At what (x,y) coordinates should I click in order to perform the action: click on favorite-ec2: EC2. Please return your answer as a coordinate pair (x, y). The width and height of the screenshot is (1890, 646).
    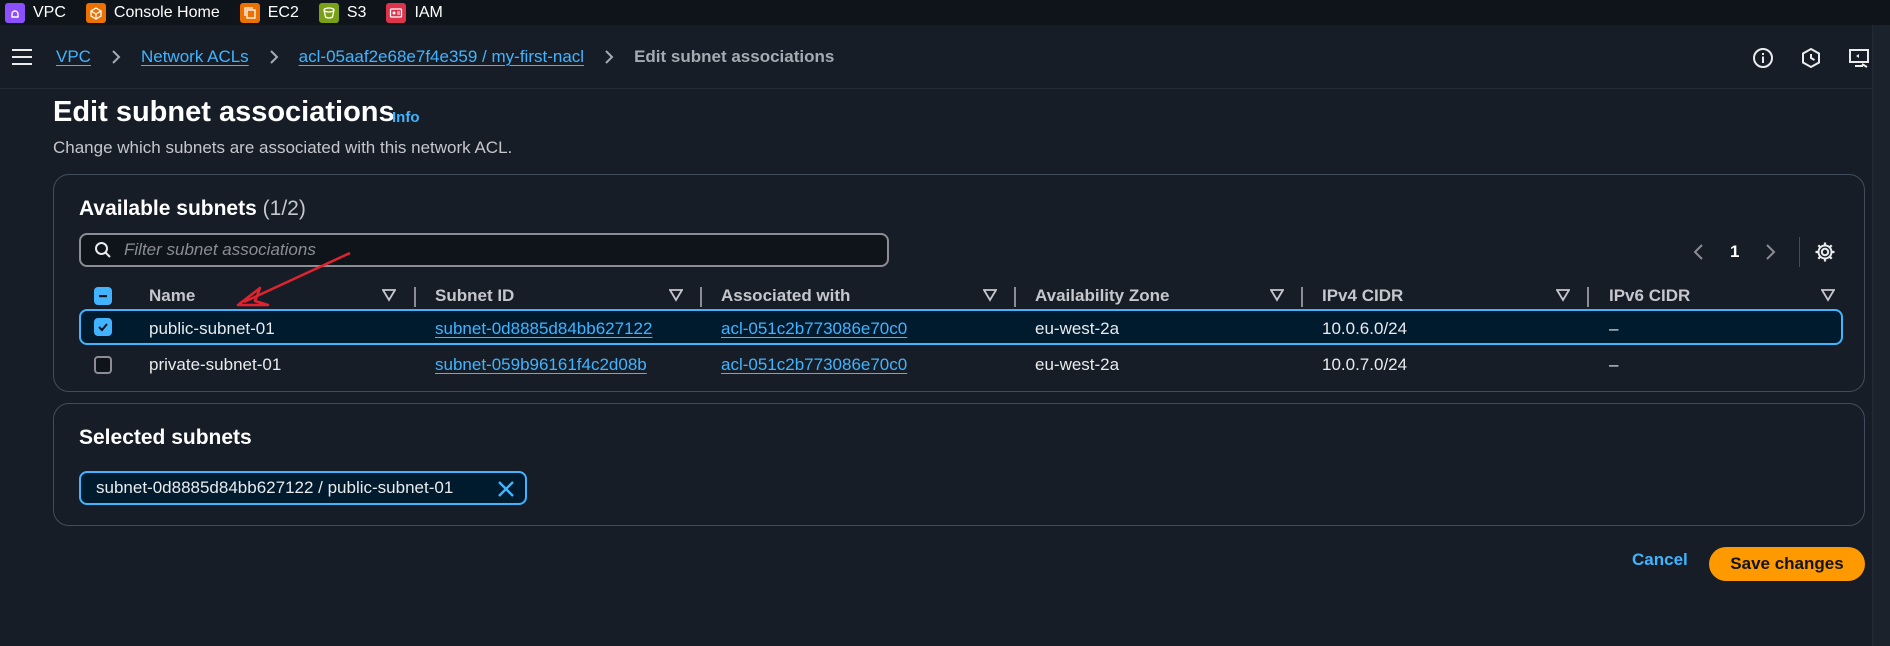
    Looking at the image, I should click on (269, 12).